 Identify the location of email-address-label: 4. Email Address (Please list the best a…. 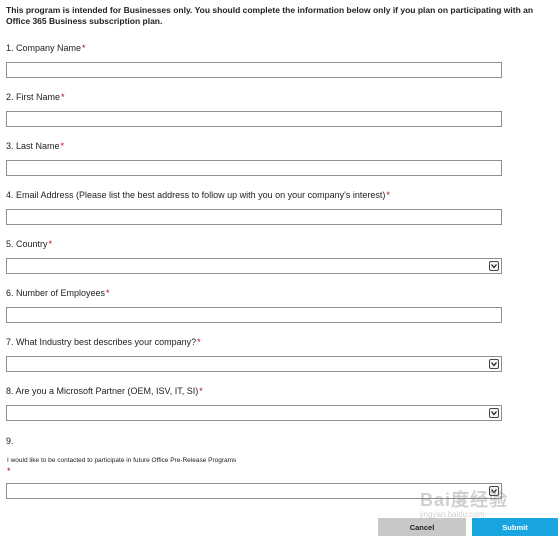
(198, 195).